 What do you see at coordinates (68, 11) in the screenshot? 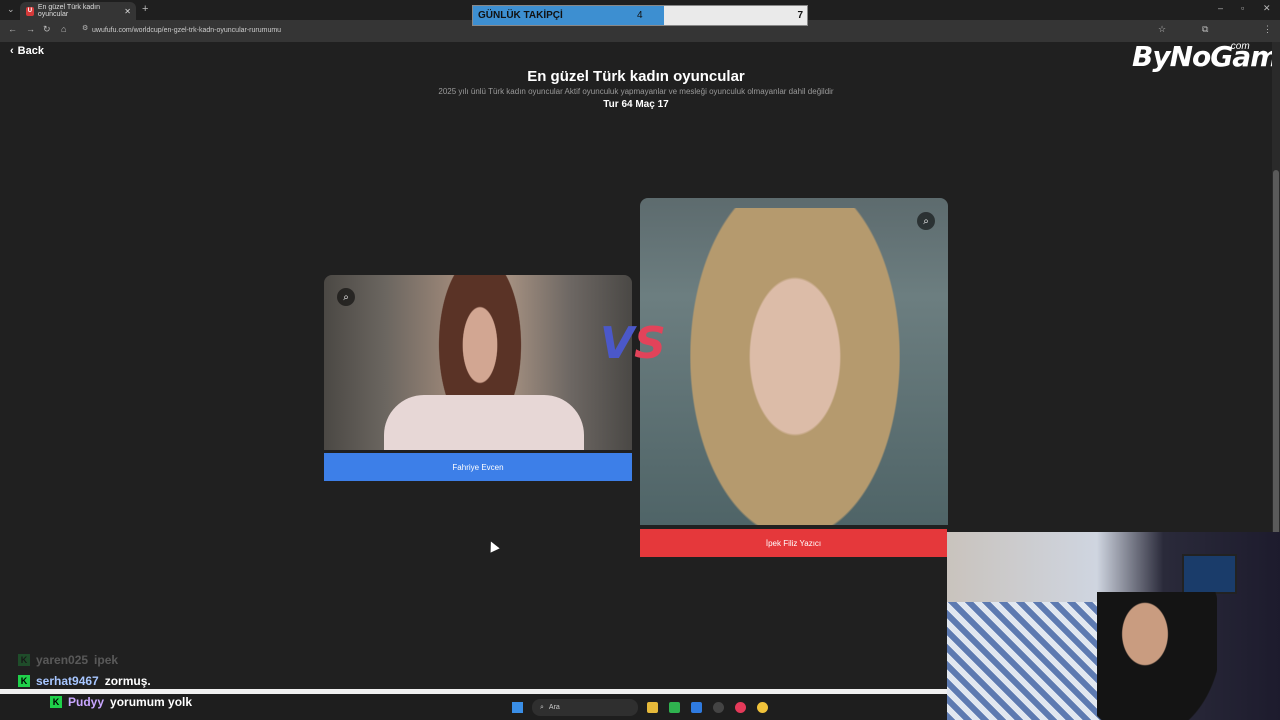
I see `tab-title: En güzel Türk kadın oyuncular` at bounding box center [68, 11].